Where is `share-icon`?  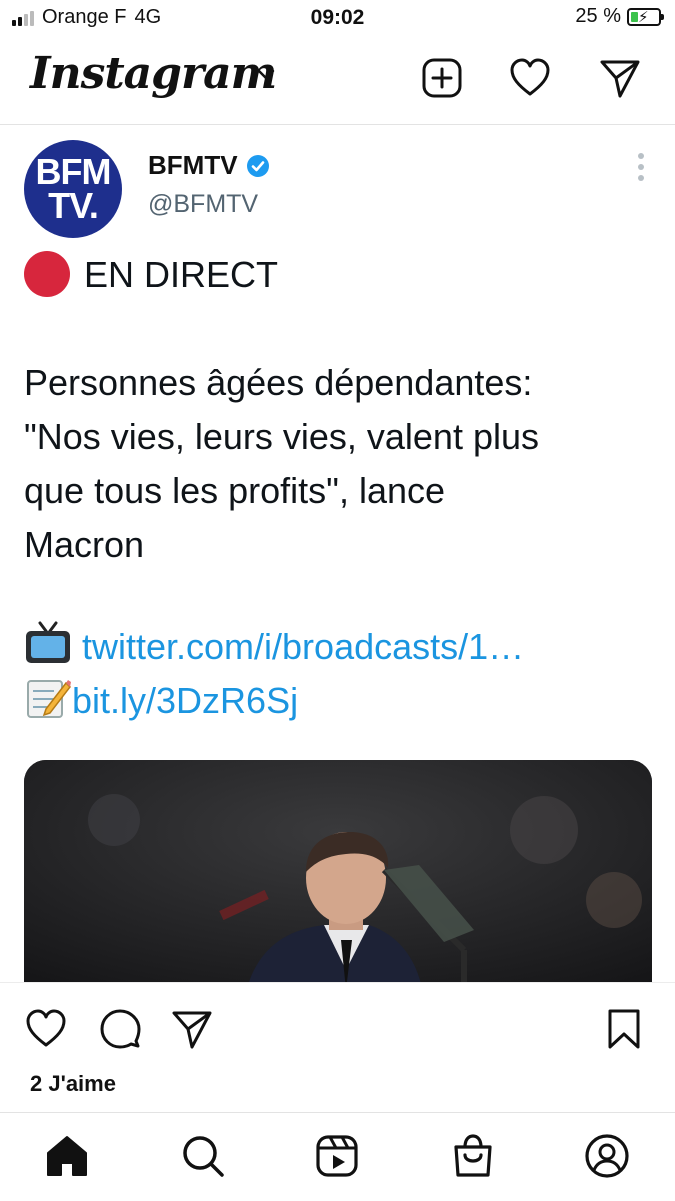 share-icon is located at coordinates (192, 1029).